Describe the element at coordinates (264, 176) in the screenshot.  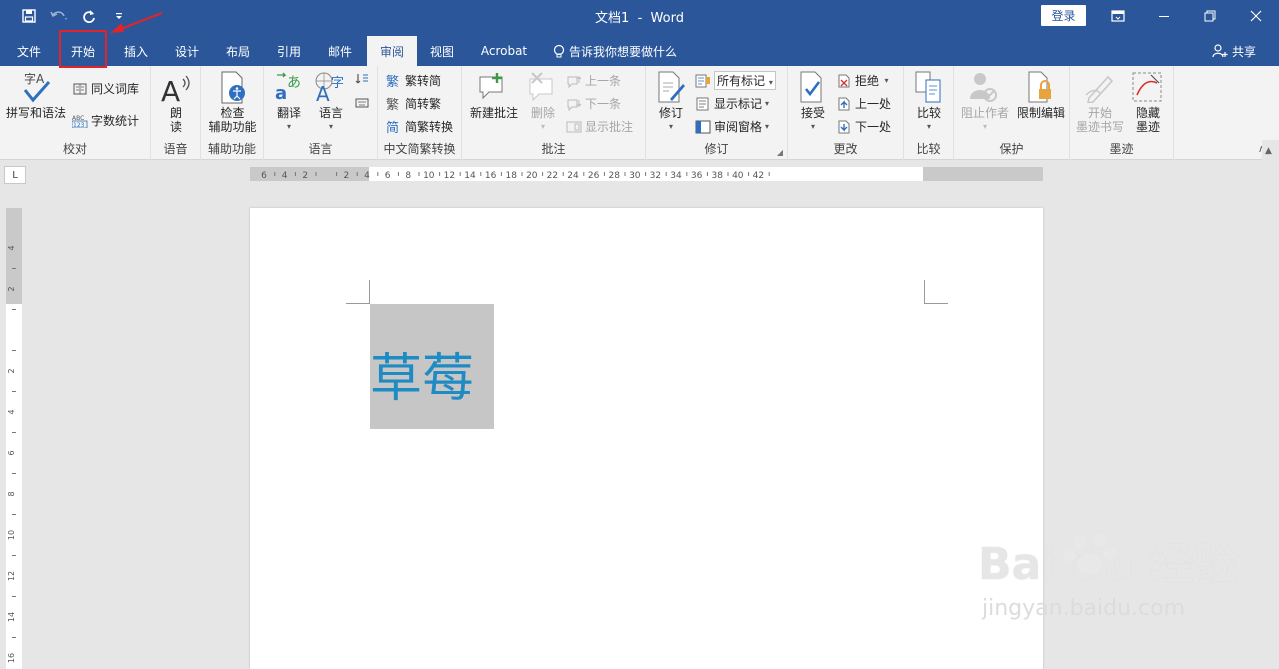
I see `ruler-tick-label: 6` at that location.